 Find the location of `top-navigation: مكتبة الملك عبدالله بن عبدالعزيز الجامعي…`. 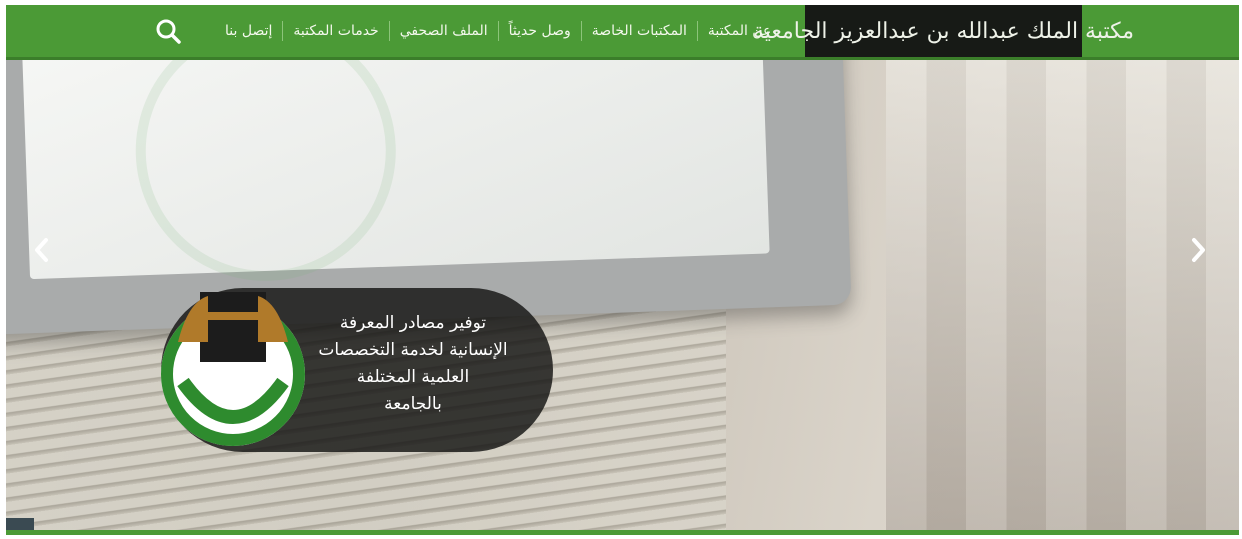

top-navigation: مكتبة الملك عبدالله بن عبدالعزيز الجامعي… is located at coordinates (622, 32).